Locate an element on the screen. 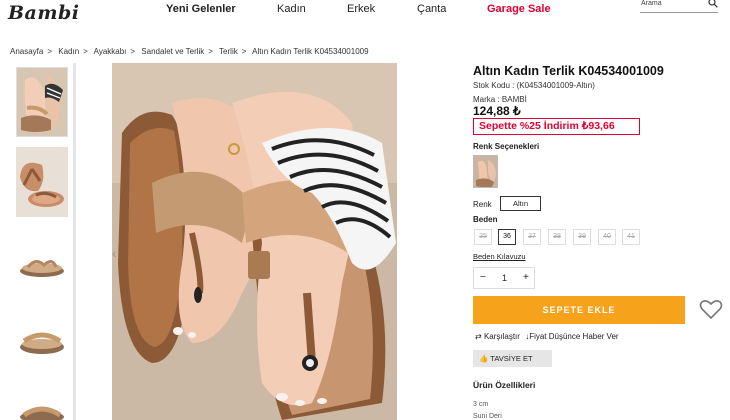 This screenshot has width=730, height=420. breadcrumb-women: Kadın is located at coordinates (68, 51).